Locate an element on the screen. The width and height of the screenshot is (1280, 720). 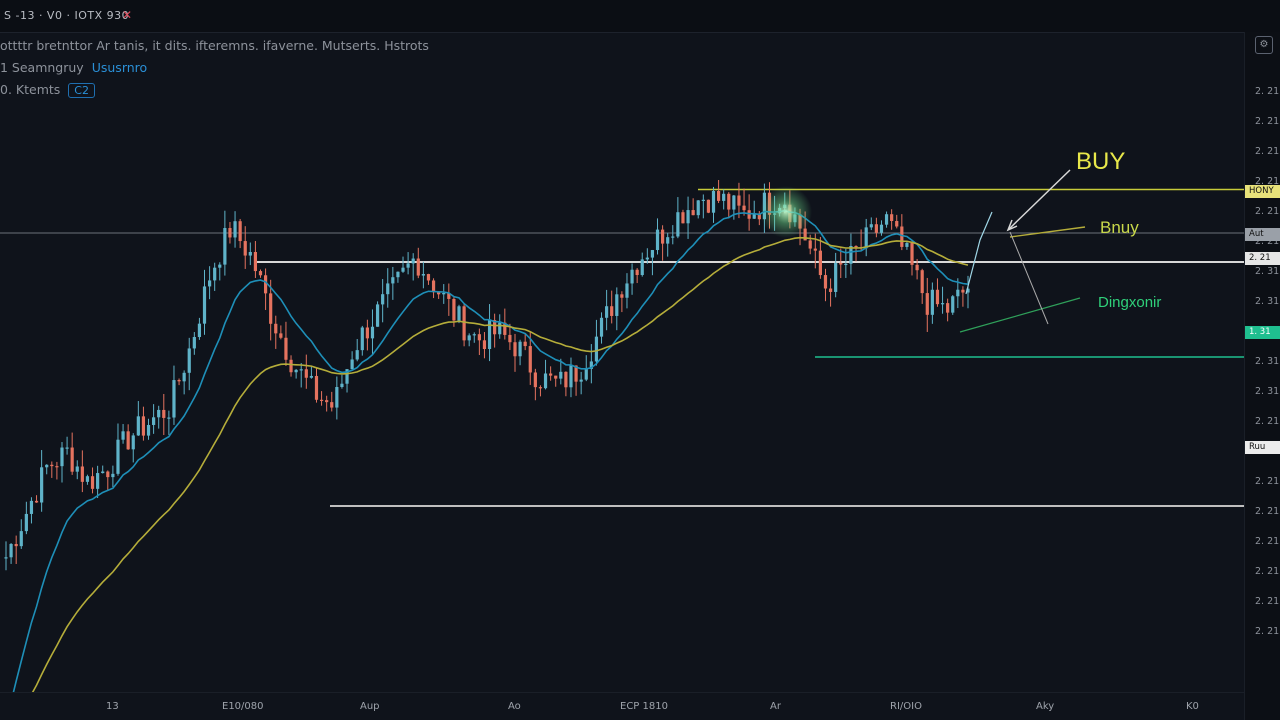
time-tick: E10/080 is located at coordinates (243, 706).